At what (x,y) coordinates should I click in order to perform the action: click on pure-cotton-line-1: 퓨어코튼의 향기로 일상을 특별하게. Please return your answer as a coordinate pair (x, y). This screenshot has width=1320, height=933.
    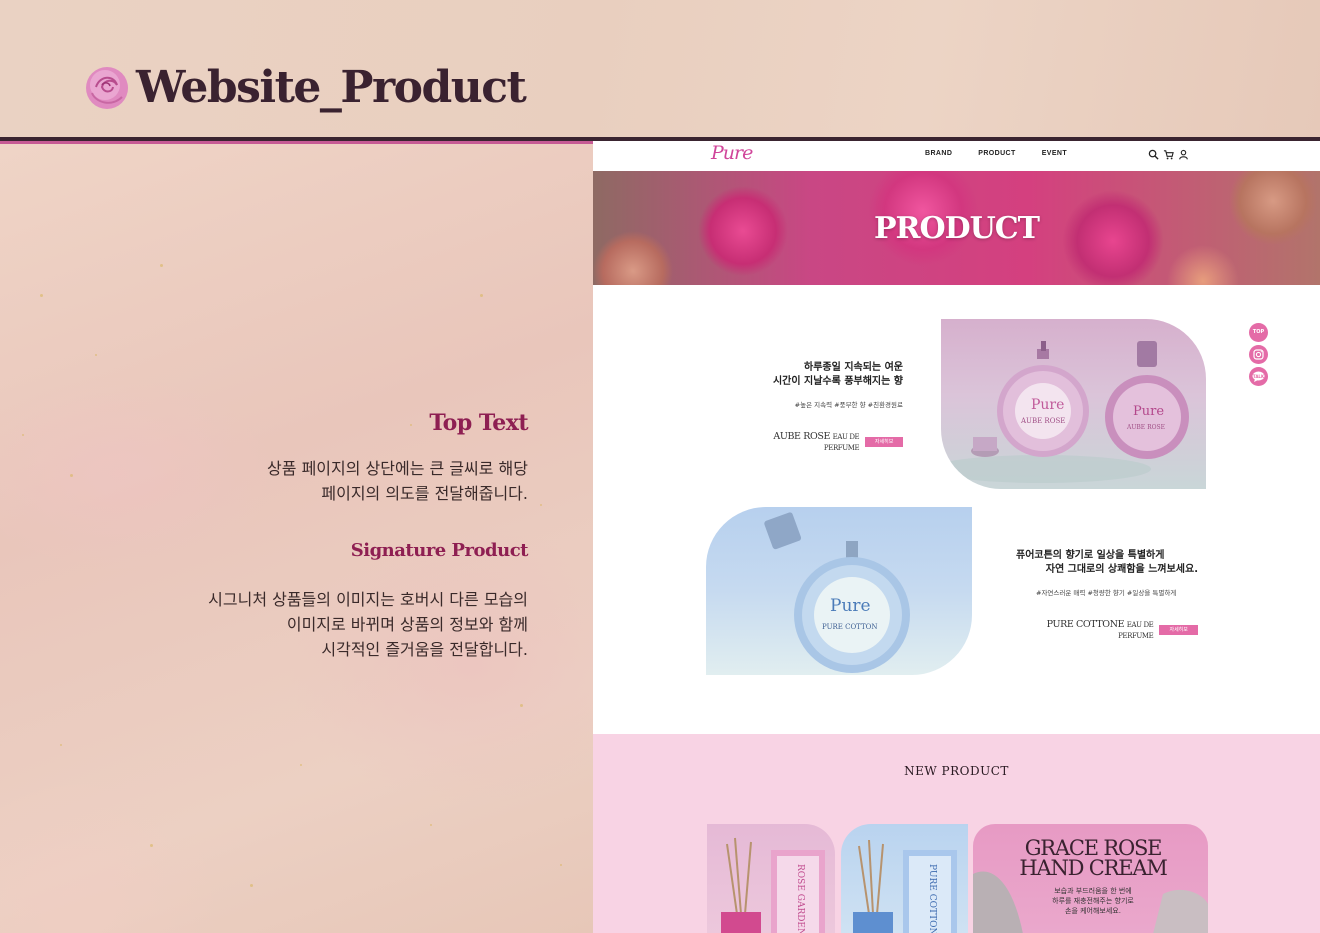
    Looking at the image, I should click on (1090, 555).